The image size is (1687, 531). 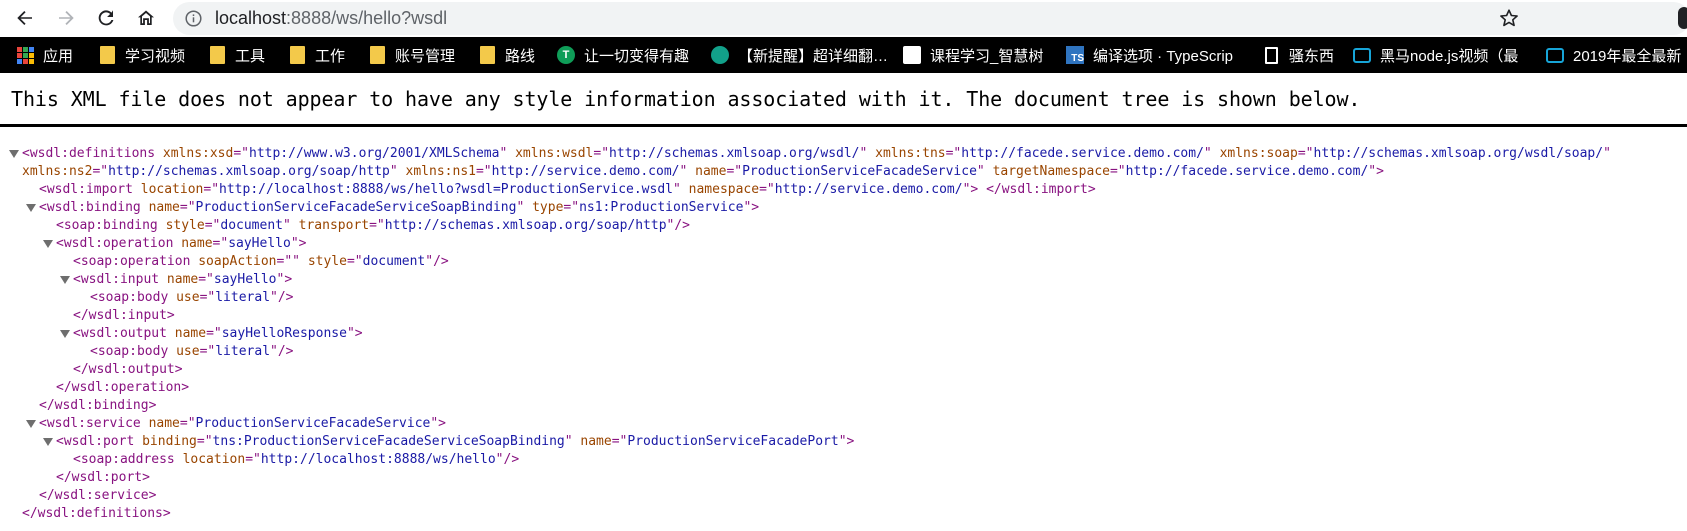 I want to click on bookmark-typescript: TS 编译选项 · TypeScrip, so click(x=1149, y=55).